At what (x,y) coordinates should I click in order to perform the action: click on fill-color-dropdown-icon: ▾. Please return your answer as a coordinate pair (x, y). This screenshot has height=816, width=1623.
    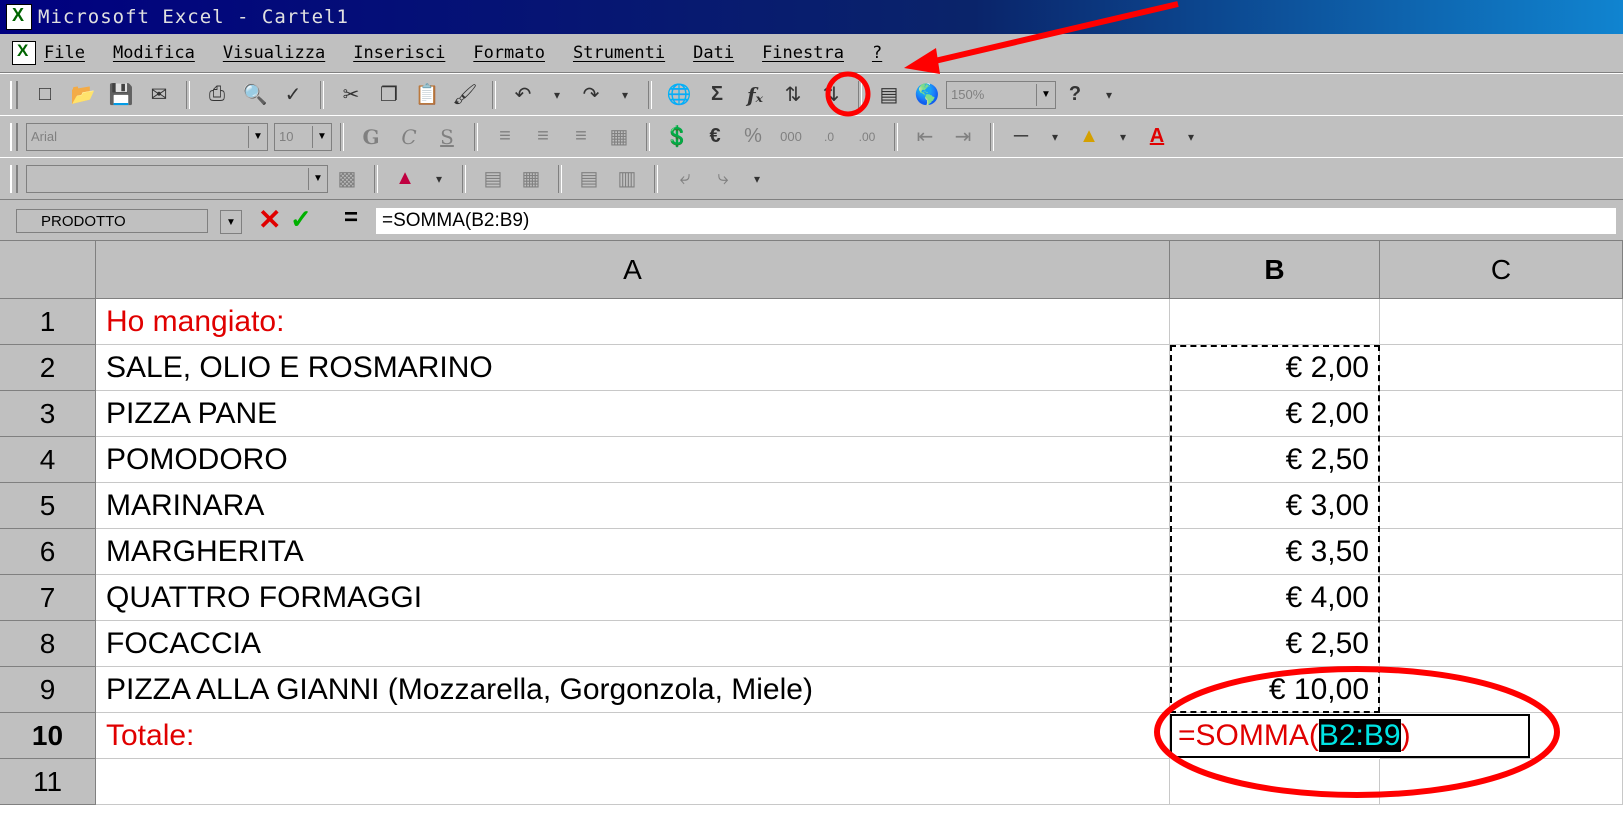
    Looking at the image, I should click on (1123, 137).